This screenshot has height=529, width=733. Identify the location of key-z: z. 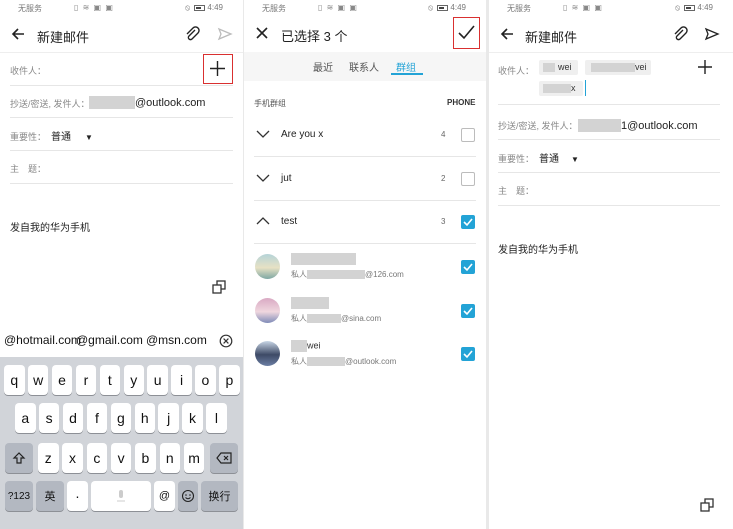
(48, 458).